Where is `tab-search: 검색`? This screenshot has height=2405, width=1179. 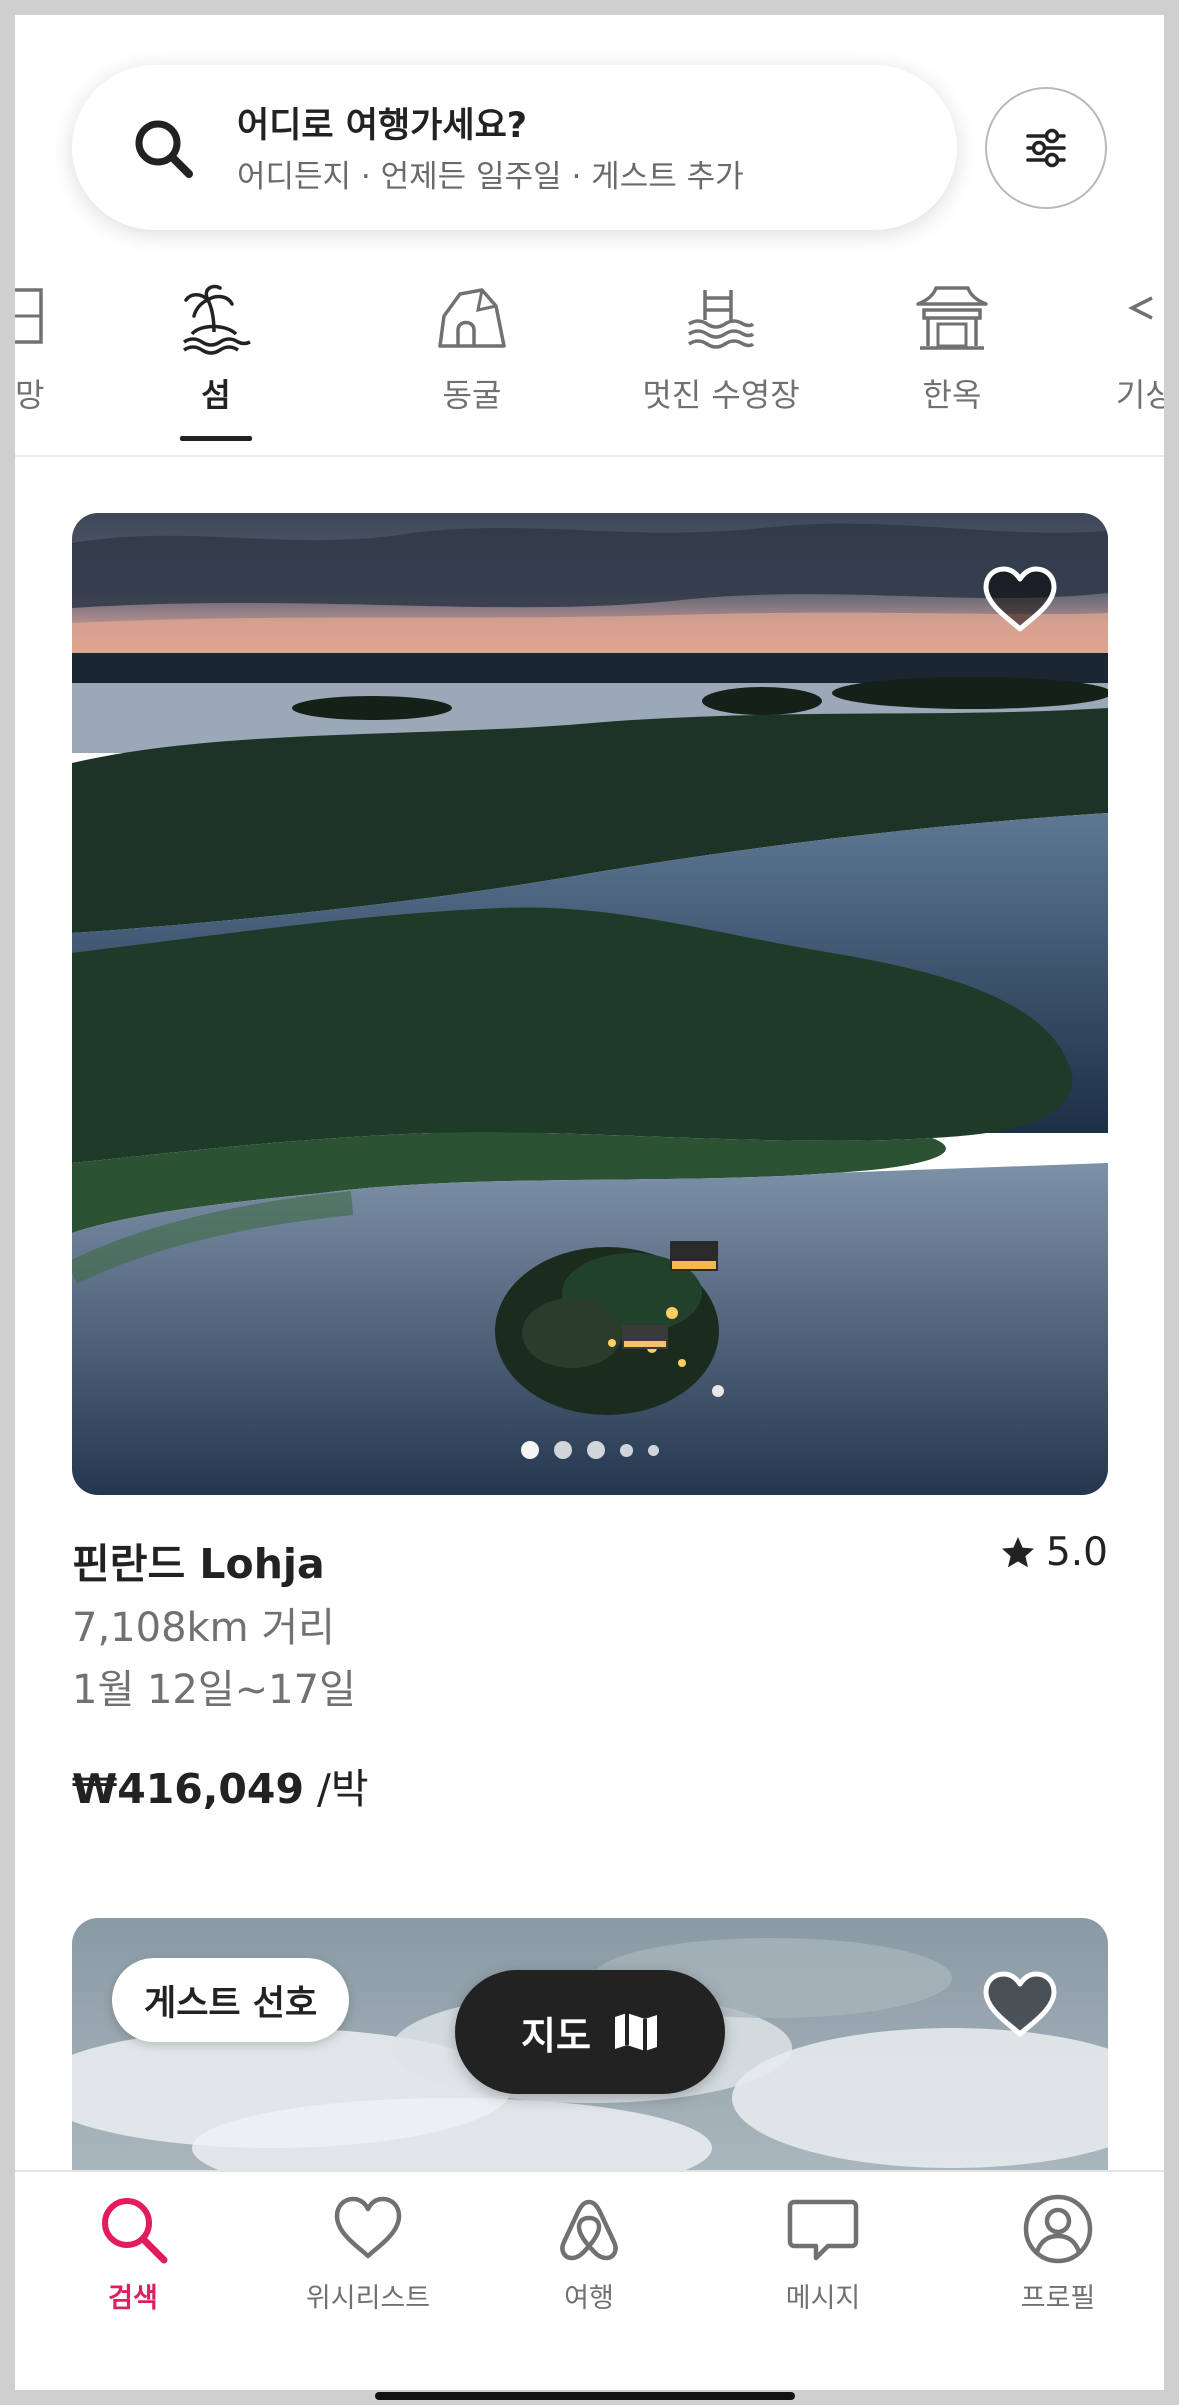 tab-search: 검색 is located at coordinates (133, 2253).